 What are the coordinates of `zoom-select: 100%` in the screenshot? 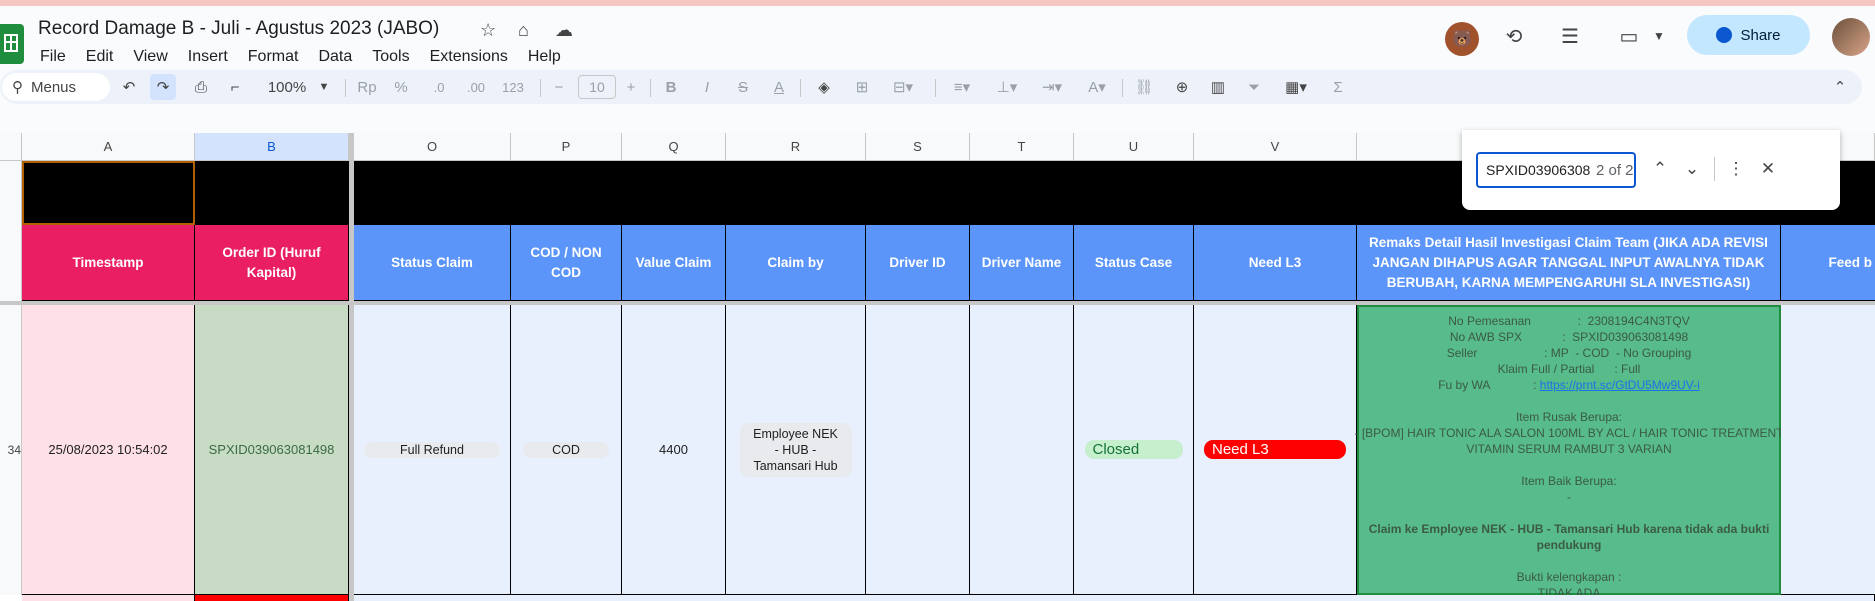 It's located at (287, 87).